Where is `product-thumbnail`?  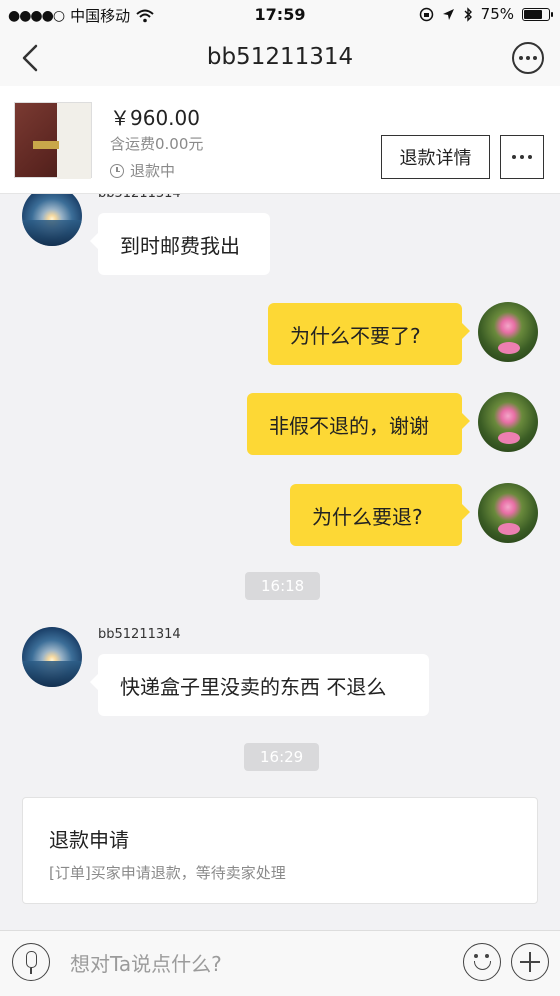 product-thumbnail is located at coordinates (53, 140).